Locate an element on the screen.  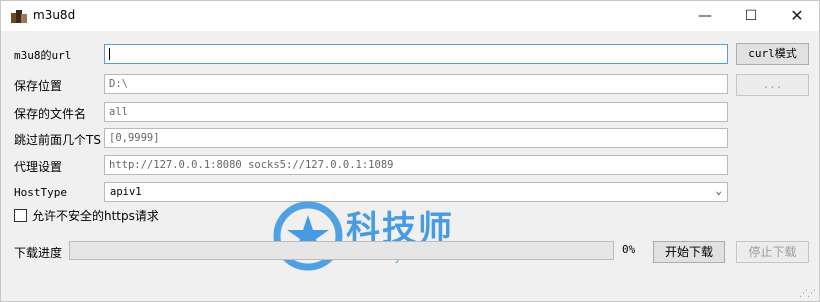
download-progress-bar is located at coordinates (341, 250).